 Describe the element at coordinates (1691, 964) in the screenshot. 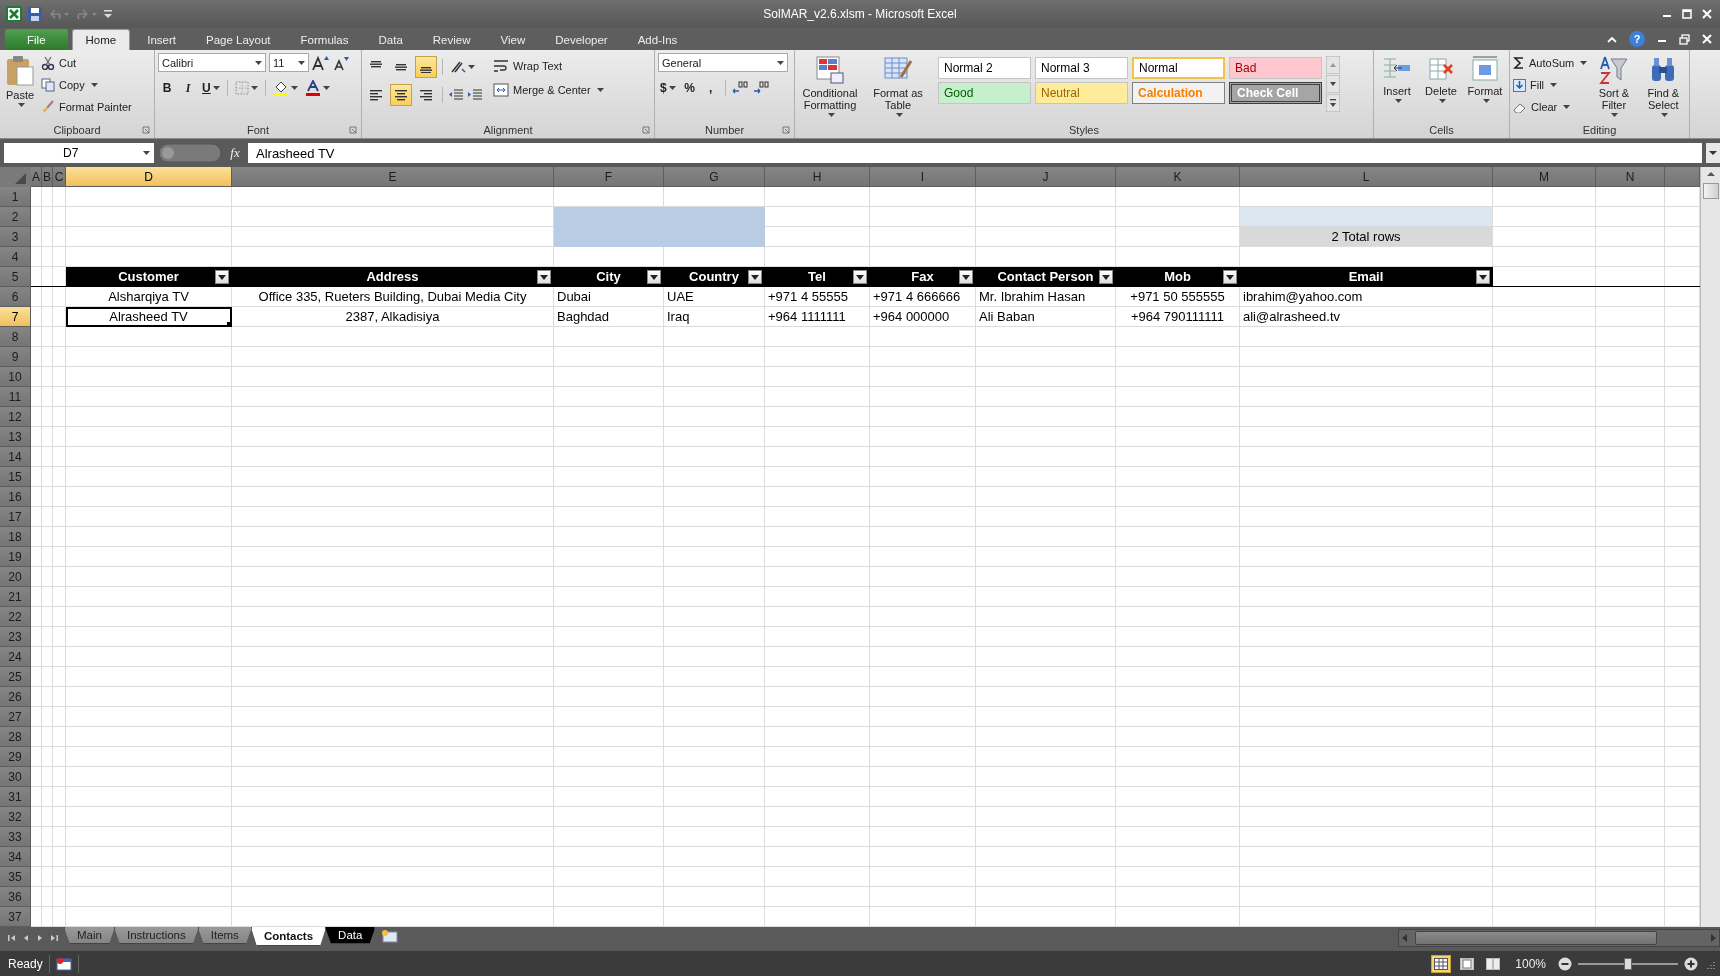

I see `zoom-in-icon` at that location.